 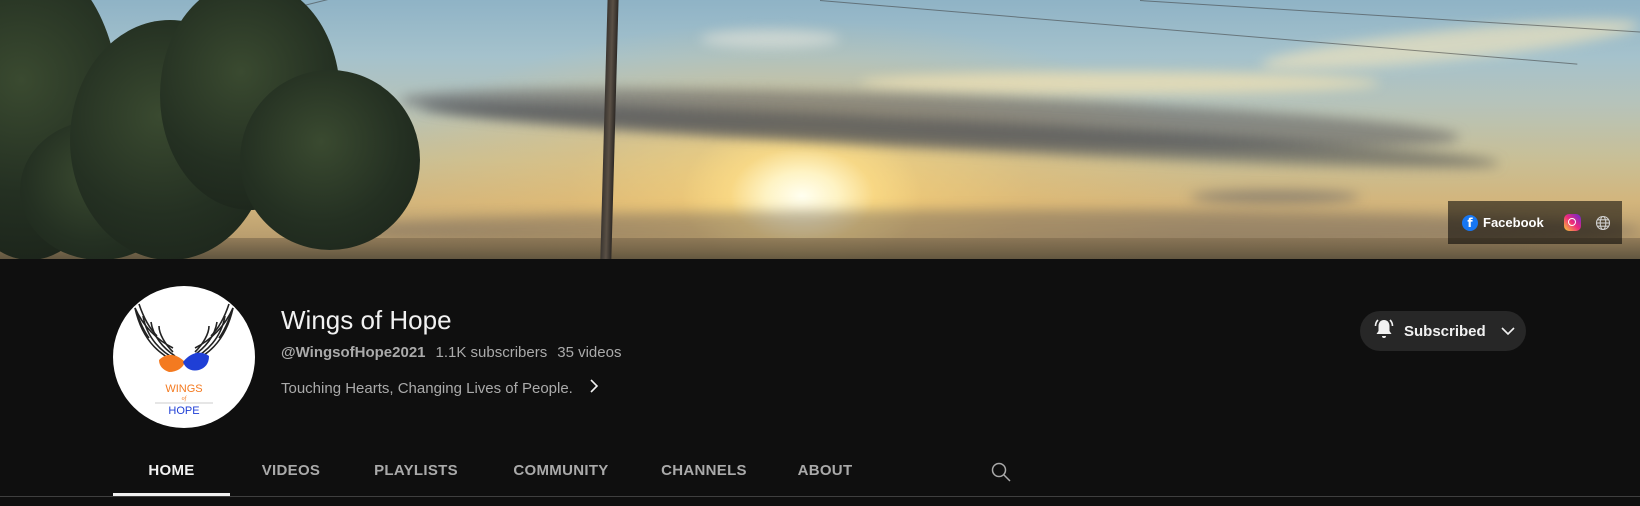 What do you see at coordinates (183, 389) in the screenshot?
I see `svg-text: WINGS` at bounding box center [183, 389].